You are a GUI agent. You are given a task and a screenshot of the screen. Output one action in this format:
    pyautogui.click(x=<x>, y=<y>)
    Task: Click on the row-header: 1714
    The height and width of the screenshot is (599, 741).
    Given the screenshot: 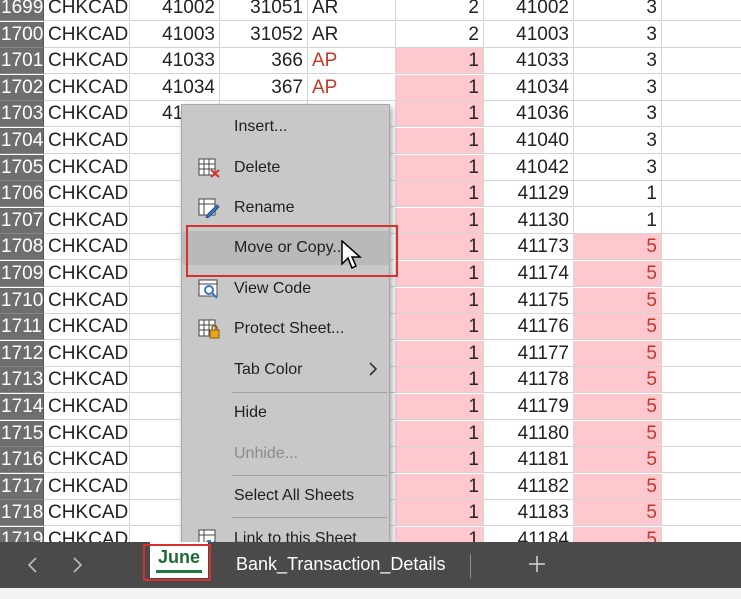 What is the action you would take?
    pyautogui.click(x=22, y=407)
    